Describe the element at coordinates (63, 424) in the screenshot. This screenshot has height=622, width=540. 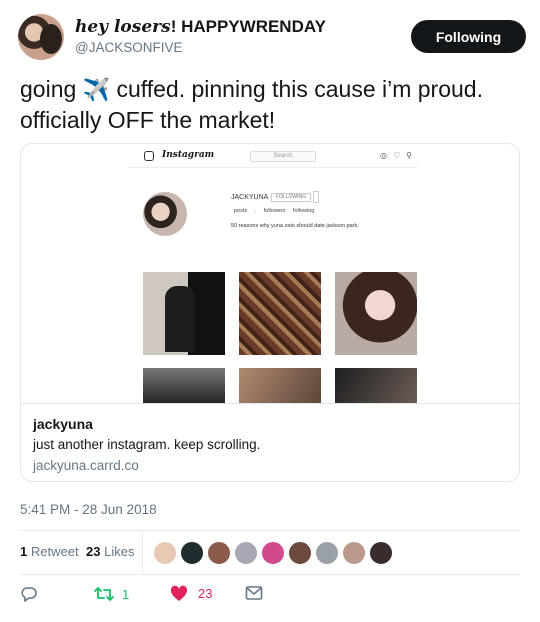
I see `card-title: jackyuna` at that location.